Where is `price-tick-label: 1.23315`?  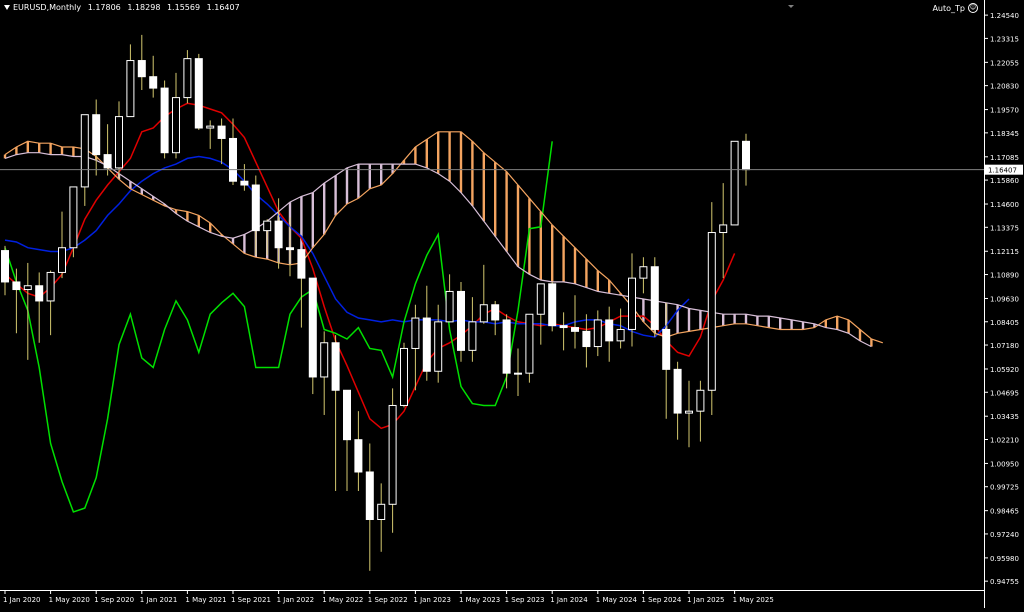 price-tick-label: 1.23315 is located at coordinates (1004, 39).